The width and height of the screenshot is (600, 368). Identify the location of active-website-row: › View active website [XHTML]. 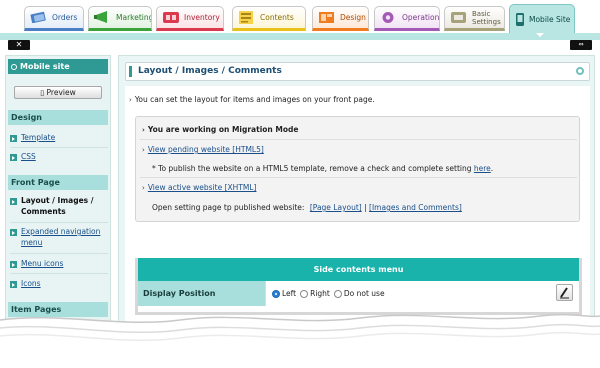
(199, 187).